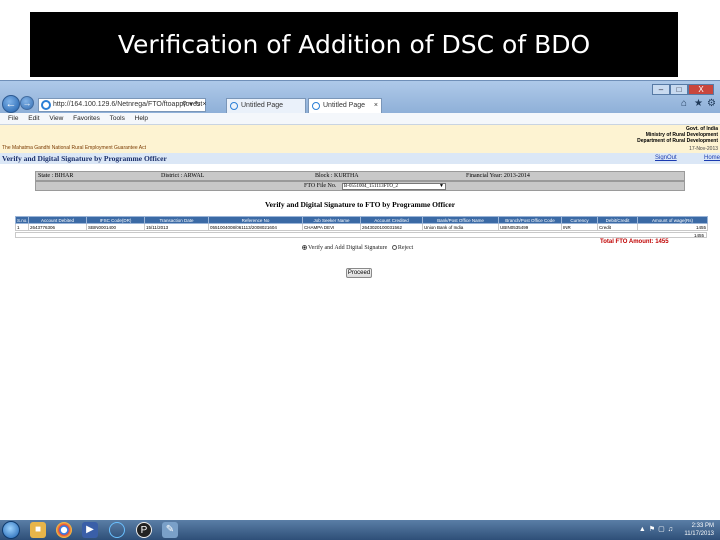 The image size is (720, 540). I want to click on search-icon: ⚲, so click(184, 104).